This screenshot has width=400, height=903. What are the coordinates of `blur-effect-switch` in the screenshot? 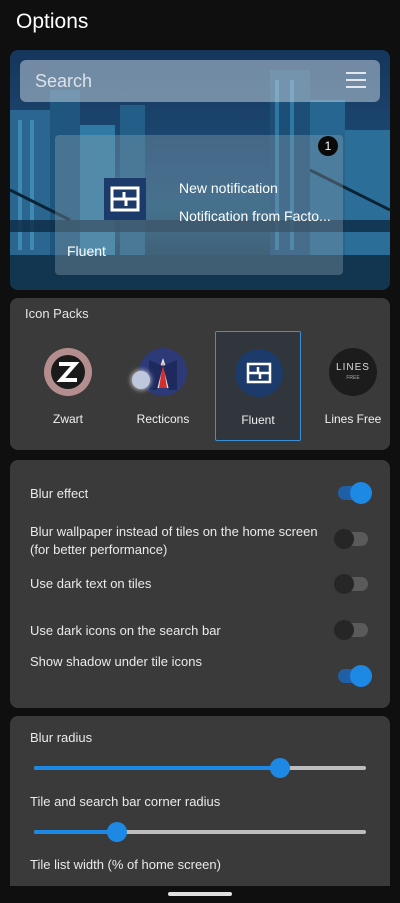 It's located at (355, 493).